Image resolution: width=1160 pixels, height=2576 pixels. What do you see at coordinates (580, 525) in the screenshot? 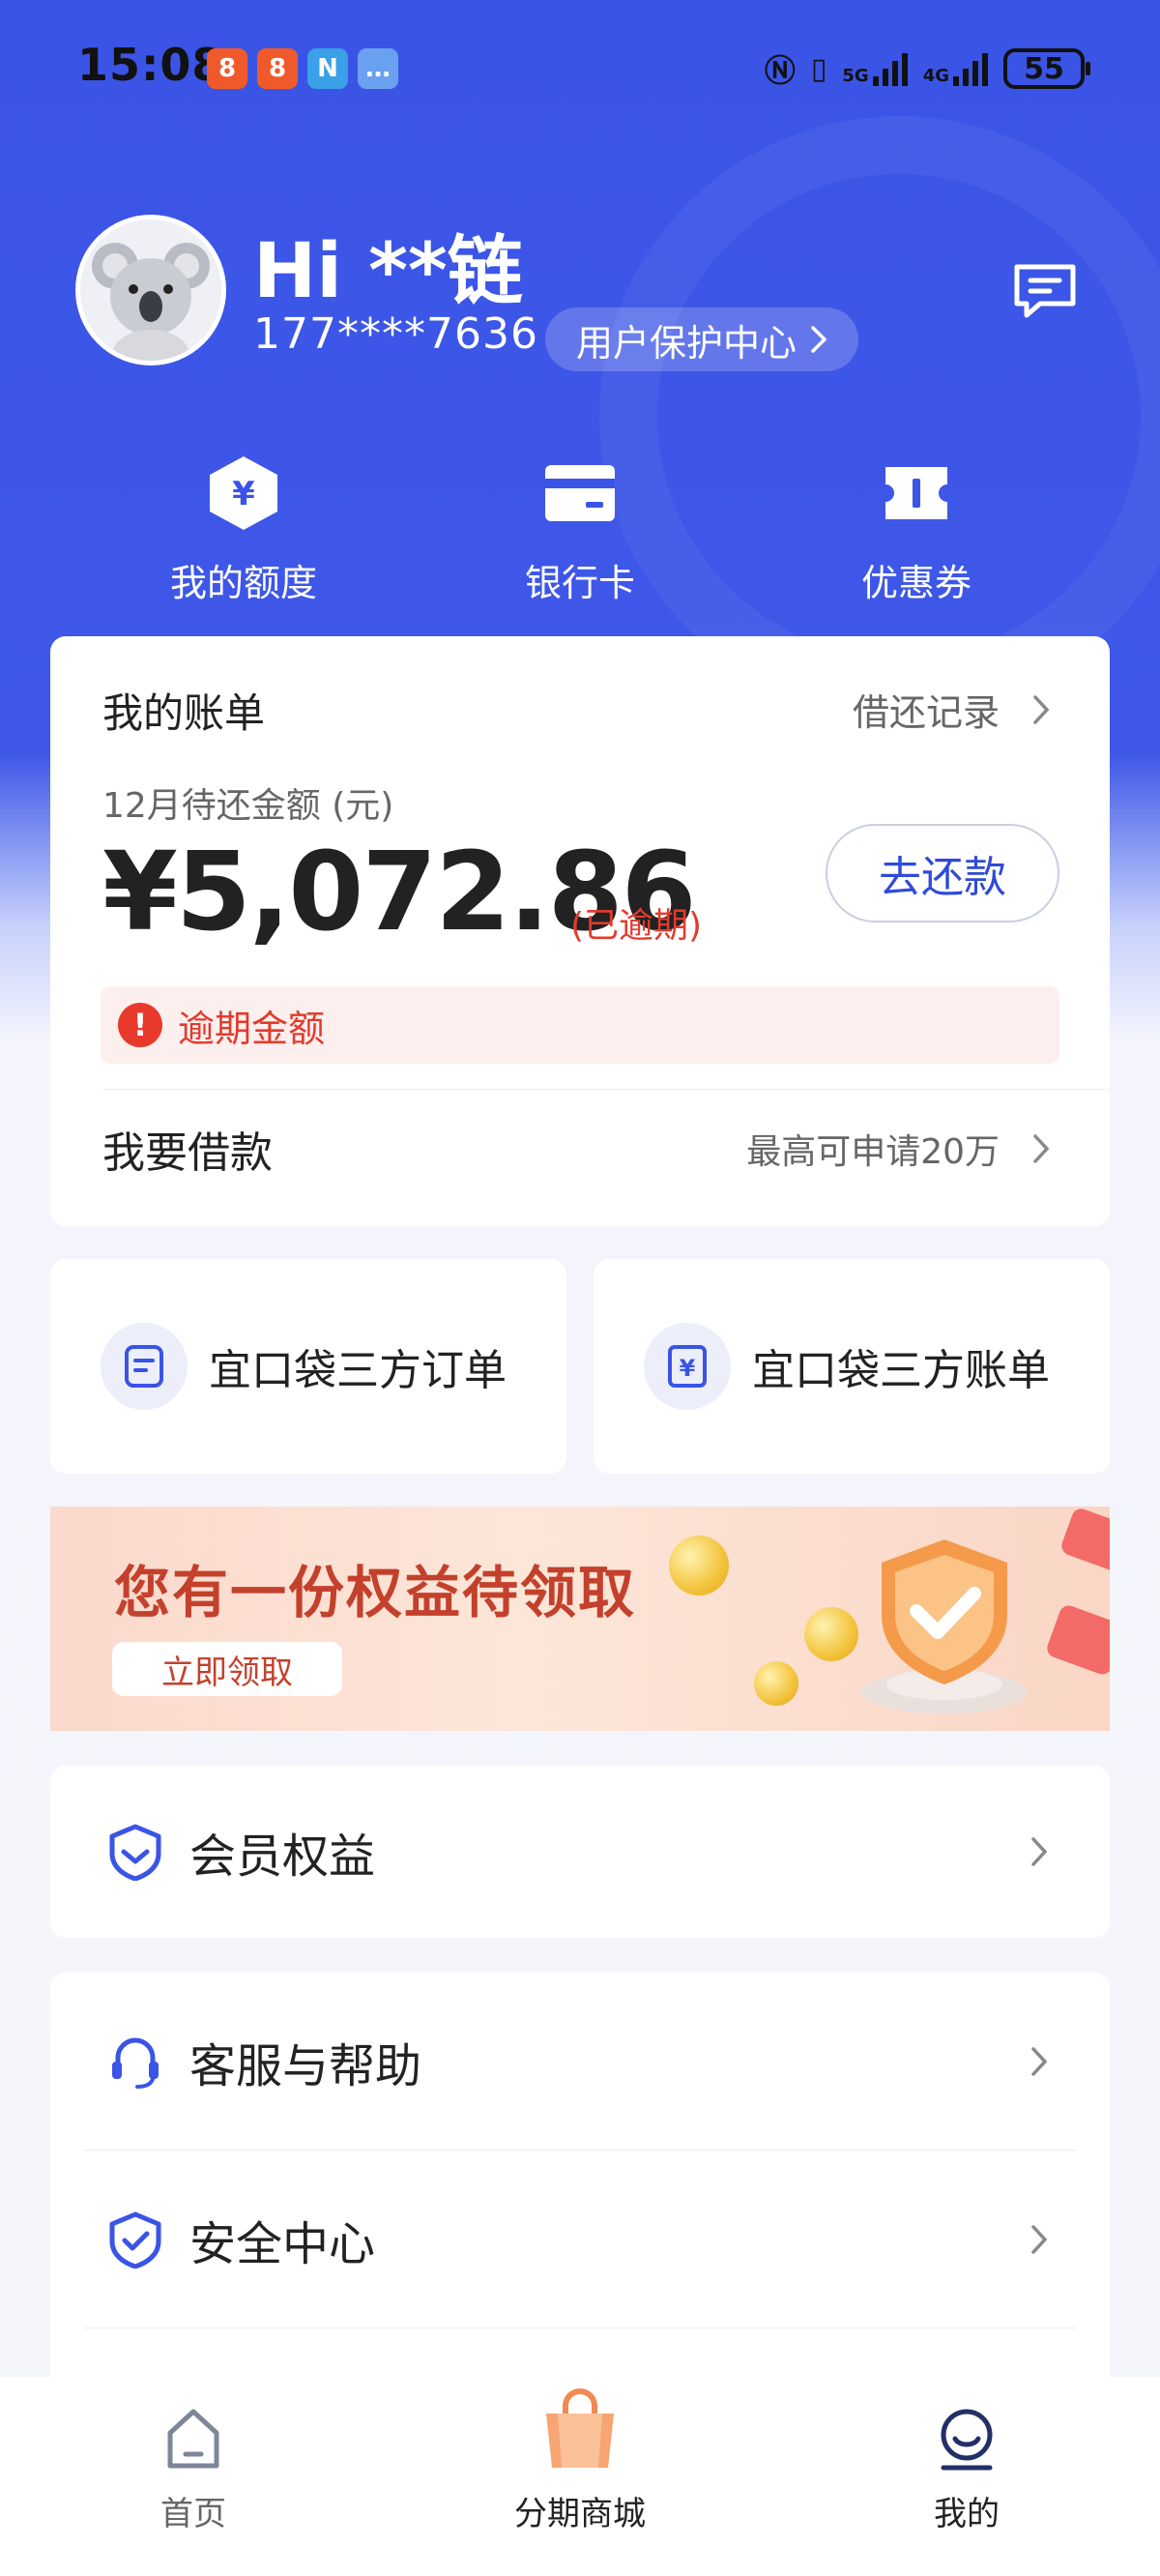
I see `quick-action-bank-card: 银行卡` at bounding box center [580, 525].